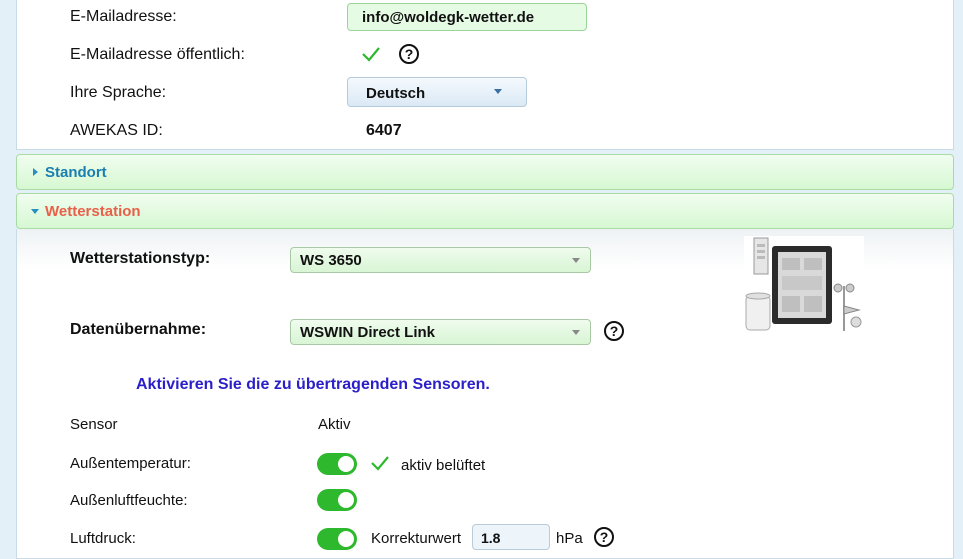  Describe the element at coordinates (334, 424) in the screenshot. I see `active-column-header: Aktiv` at that location.